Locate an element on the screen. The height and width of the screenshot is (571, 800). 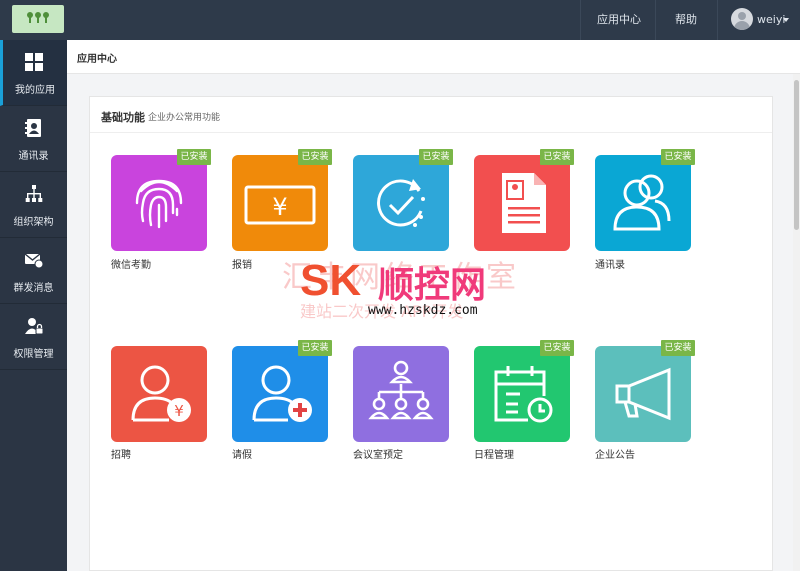
breadcrumb: 应用中心 is located at coordinates (97, 59).